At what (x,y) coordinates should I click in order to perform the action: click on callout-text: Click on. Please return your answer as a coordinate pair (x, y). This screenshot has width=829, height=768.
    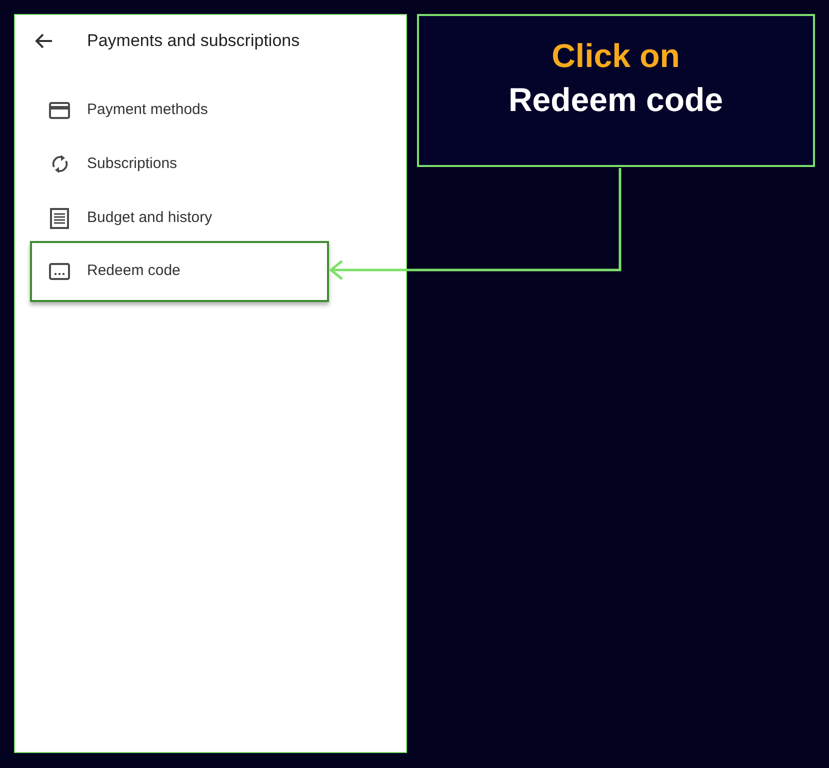
    Looking at the image, I should click on (616, 56).